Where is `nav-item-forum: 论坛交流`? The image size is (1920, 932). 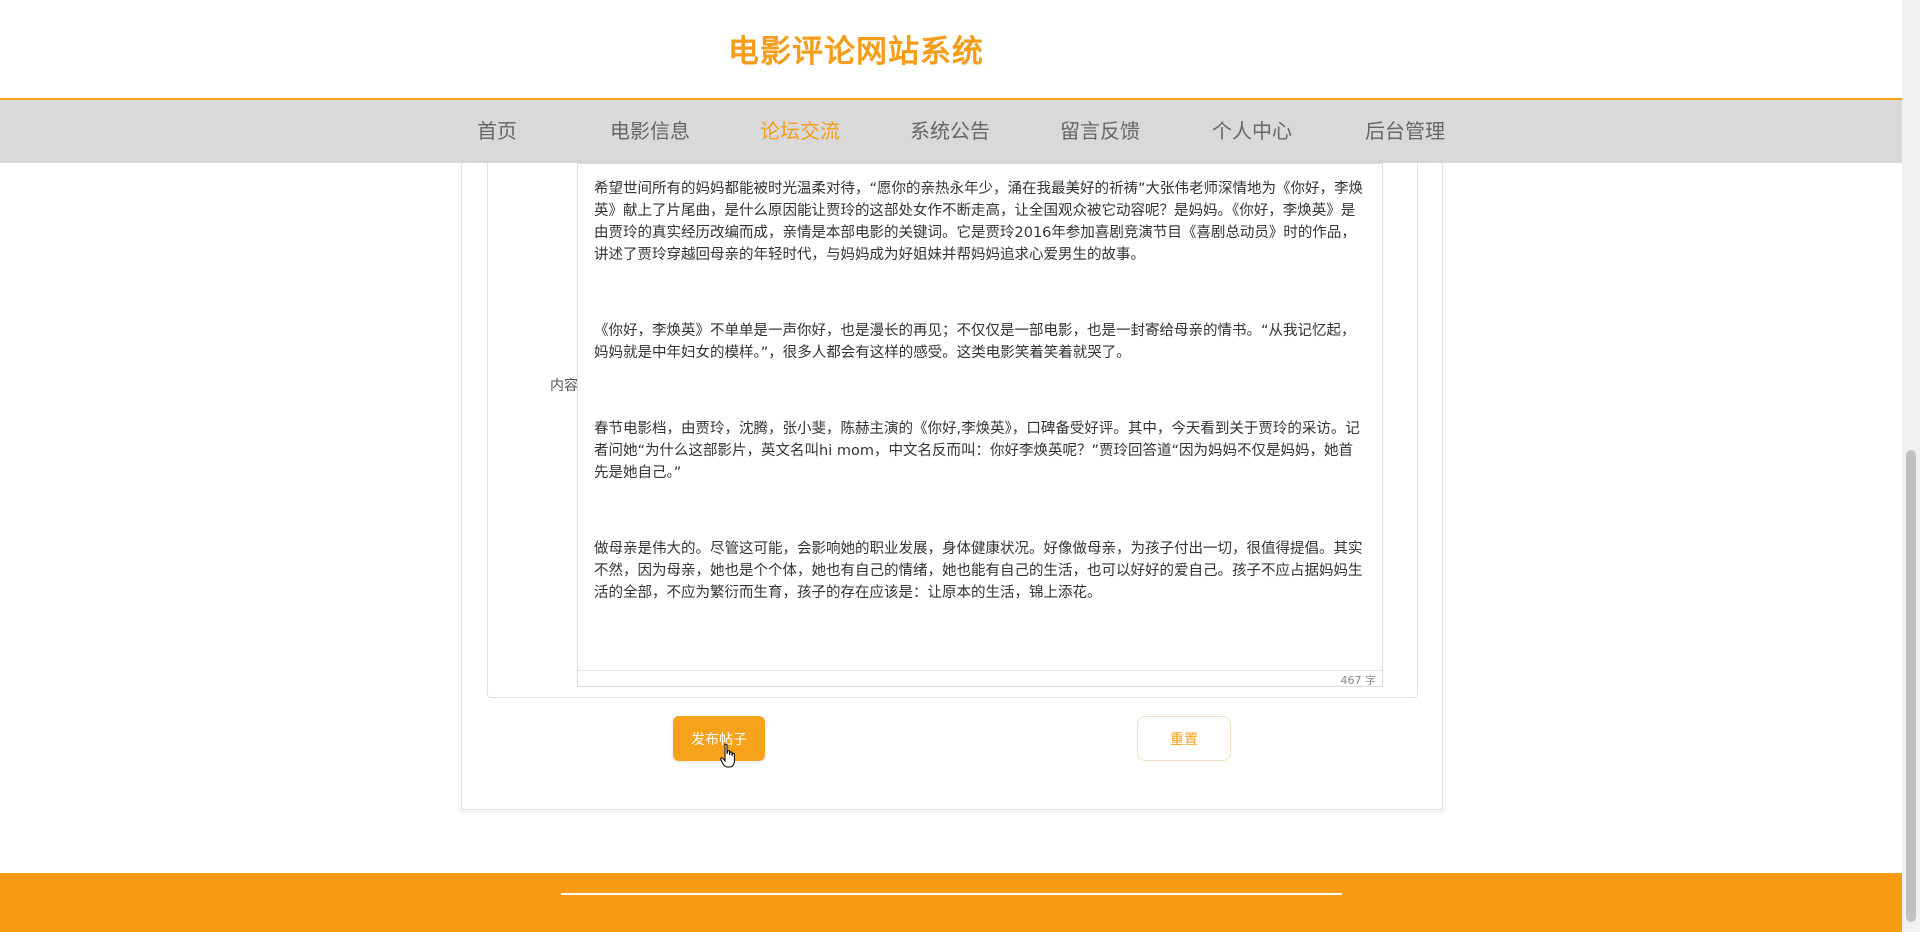
nav-item-forum: 论坛交流 is located at coordinates (800, 131).